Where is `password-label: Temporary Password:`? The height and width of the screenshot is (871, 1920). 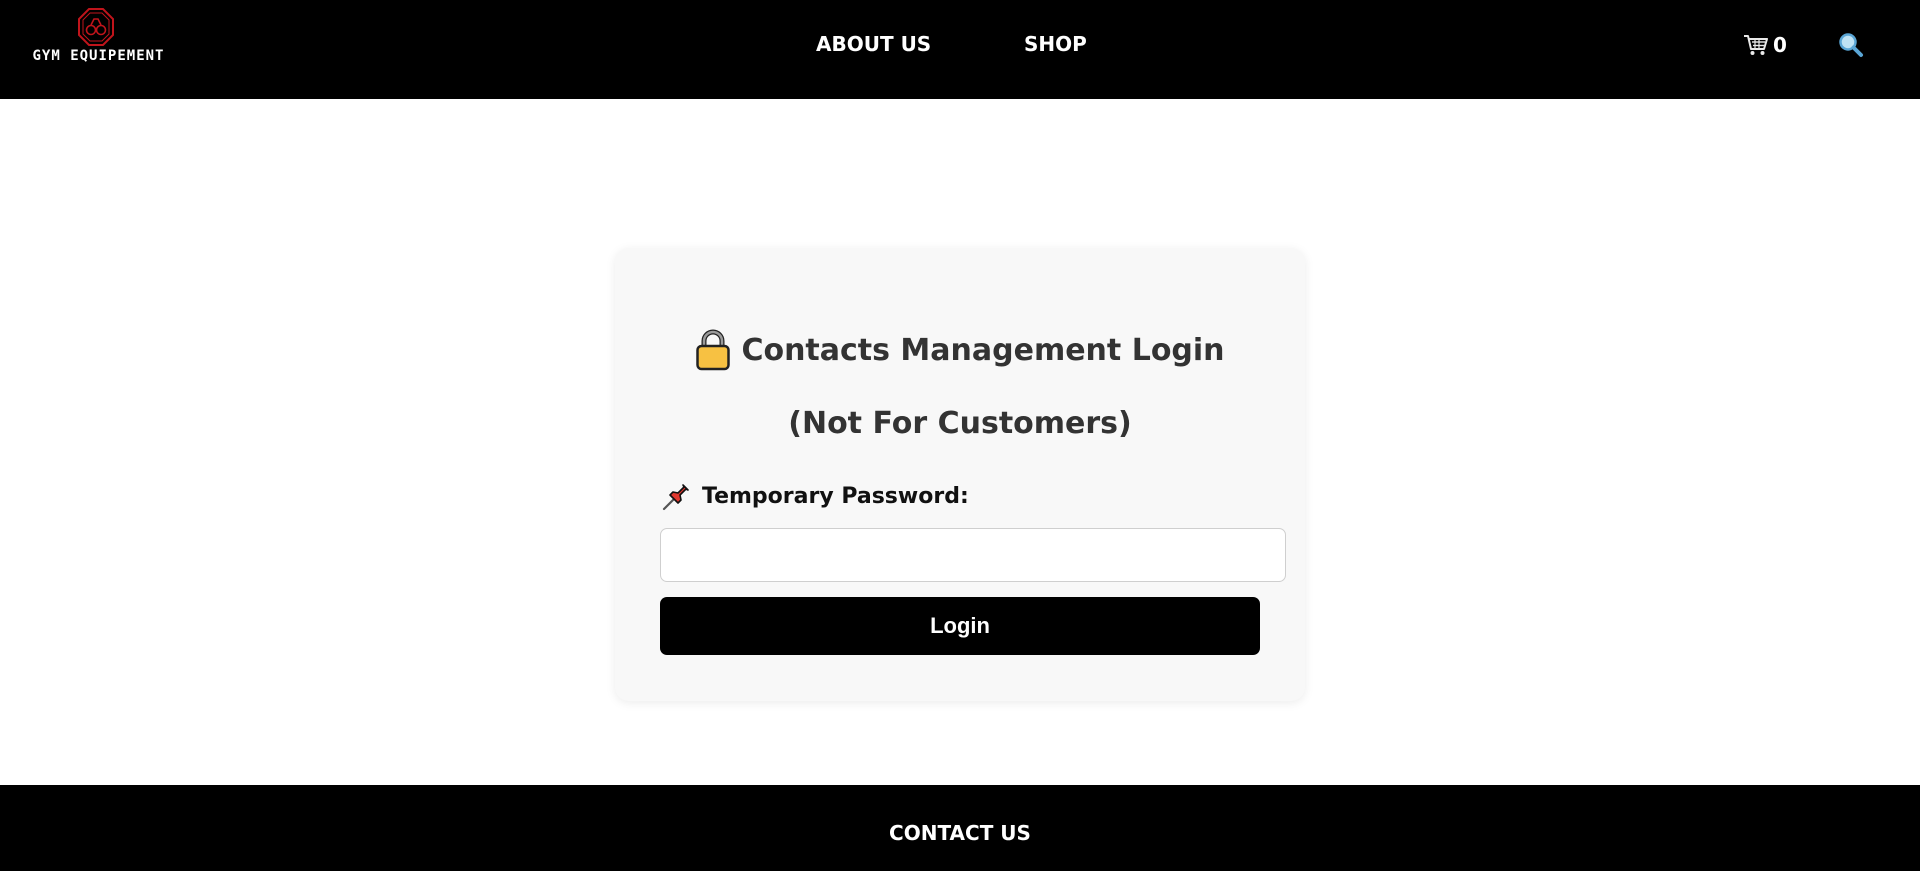
password-label: Temporary Password: is located at coordinates (835, 496).